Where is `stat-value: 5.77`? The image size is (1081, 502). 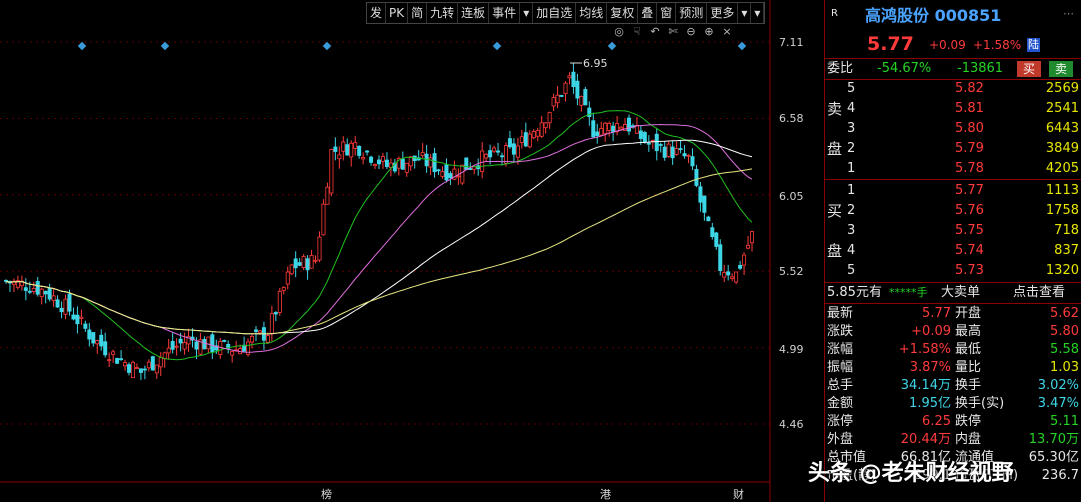
stat-value: 5.77 is located at coordinates (936, 313).